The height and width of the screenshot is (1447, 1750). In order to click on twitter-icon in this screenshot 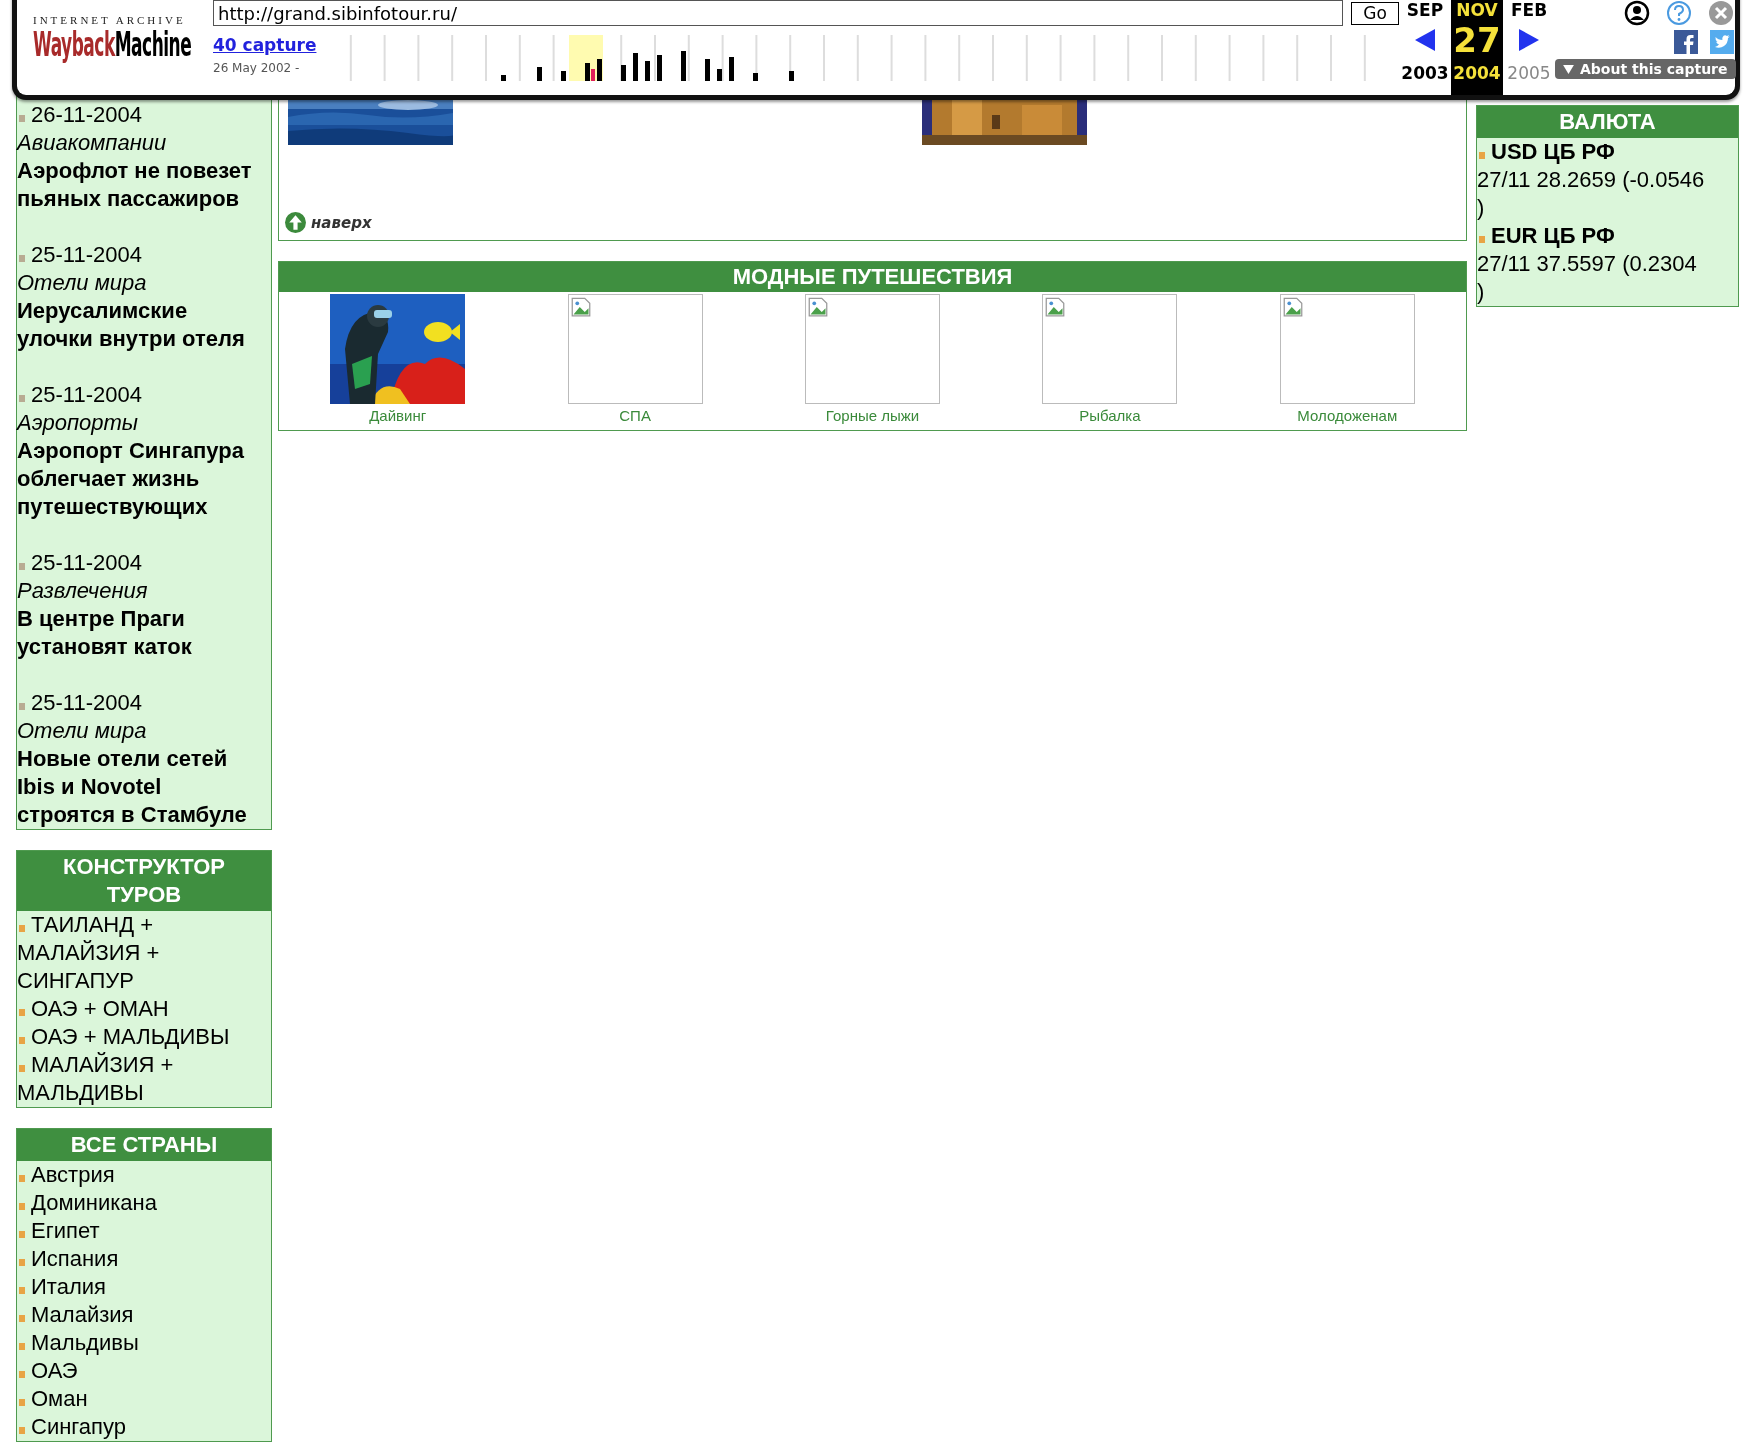, I will do `click(1721, 42)`.